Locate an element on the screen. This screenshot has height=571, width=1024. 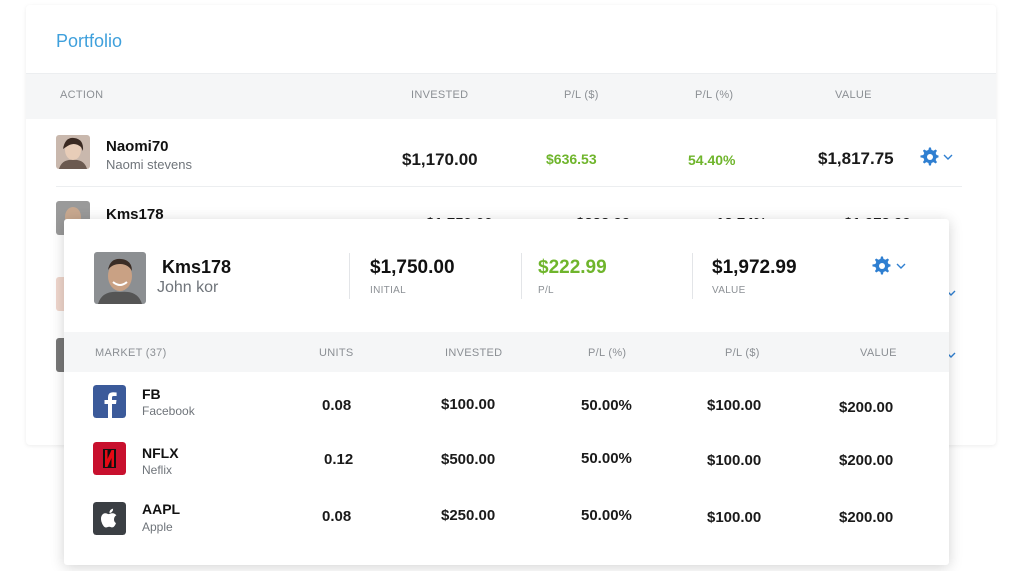
units-value: 0.12 is located at coordinates (339, 459).